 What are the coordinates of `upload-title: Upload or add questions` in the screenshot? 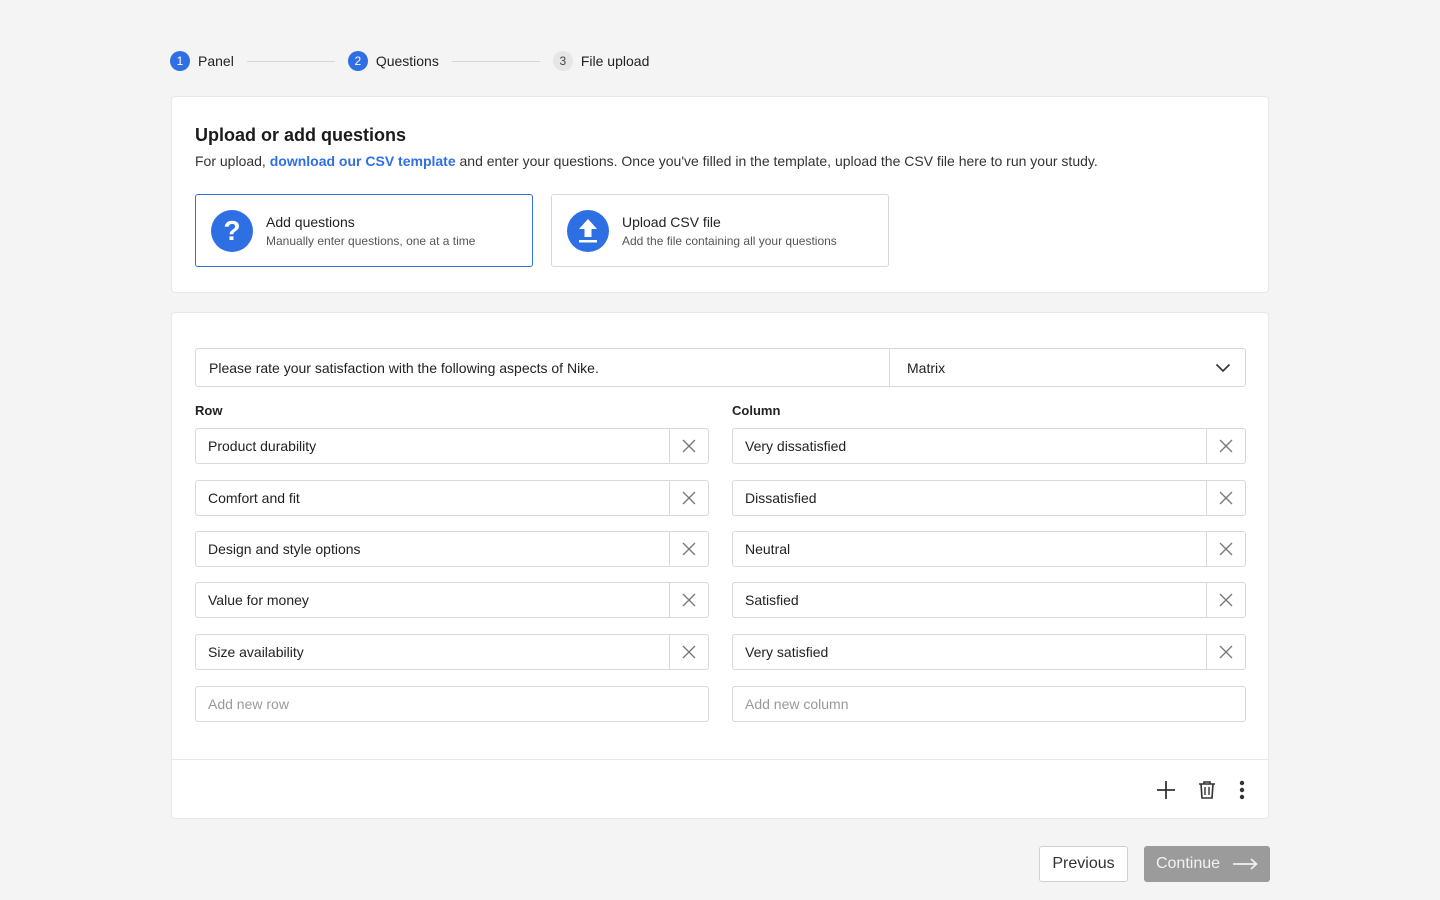 It's located at (301, 135).